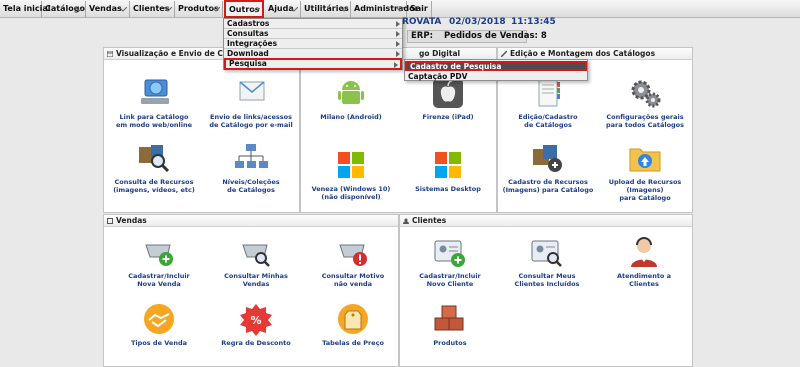 This screenshot has height=367, width=800. Describe the element at coordinates (645, 117) in the screenshot. I see `tile-label: Configurações gerais` at that location.